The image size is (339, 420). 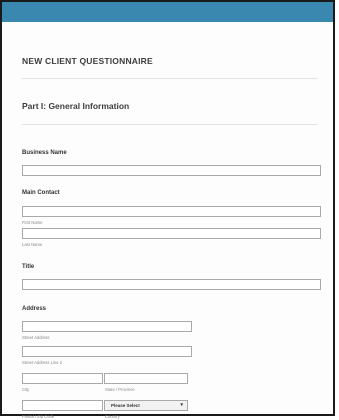 I want to click on postal-code-caption: Postal / Zip Code, so click(x=38, y=416).